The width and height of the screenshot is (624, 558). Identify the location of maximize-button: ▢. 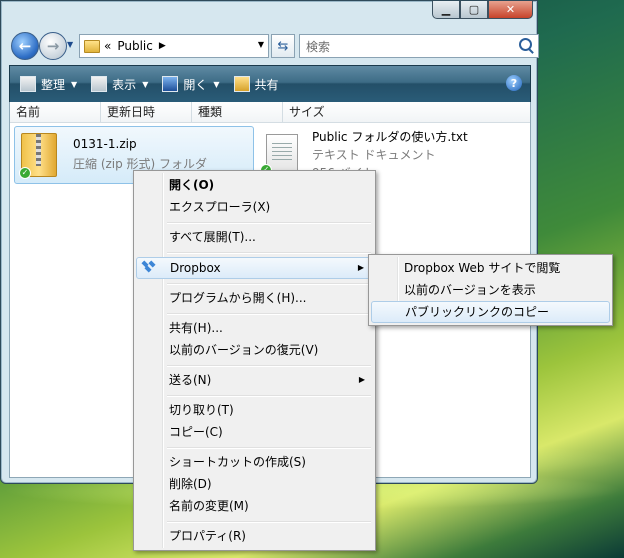
(474, 10).